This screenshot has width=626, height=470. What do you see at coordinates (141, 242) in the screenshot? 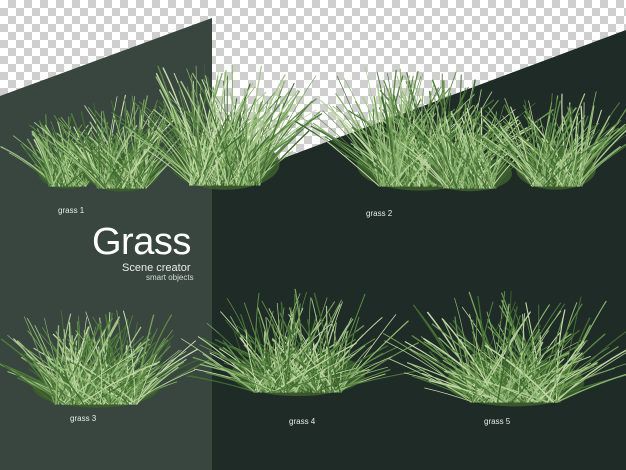
I see `poster-title: Grass` at bounding box center [141, 242].